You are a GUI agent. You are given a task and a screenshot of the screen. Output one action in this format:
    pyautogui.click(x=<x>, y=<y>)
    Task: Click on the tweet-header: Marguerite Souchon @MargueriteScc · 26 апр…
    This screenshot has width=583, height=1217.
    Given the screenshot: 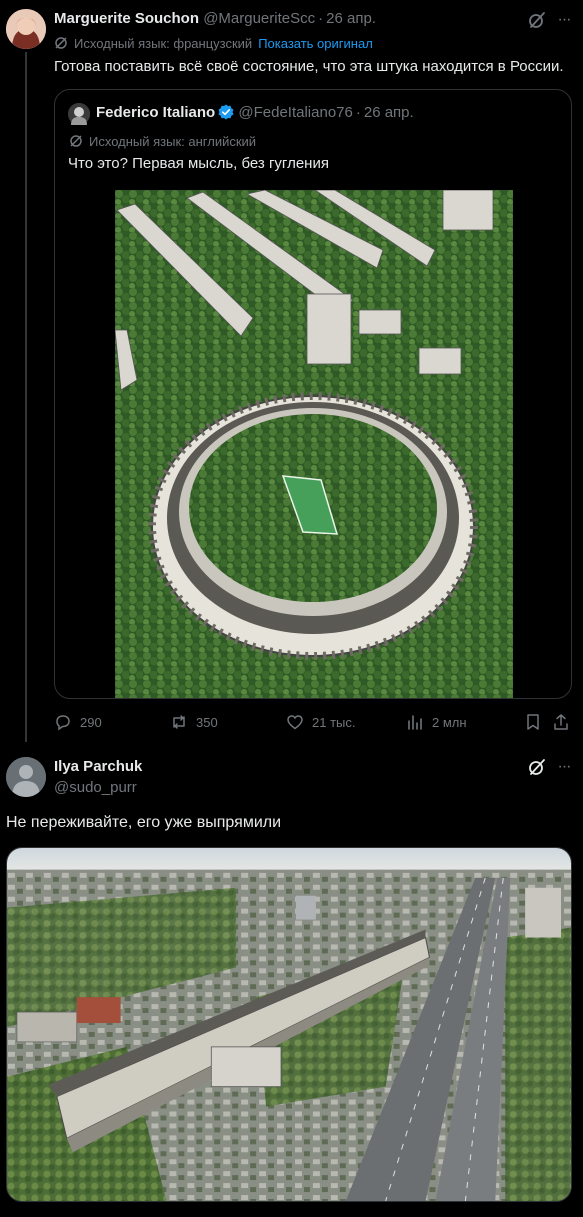 What is the action you would take?
    pyautogui.click(x=215, y=18)
    